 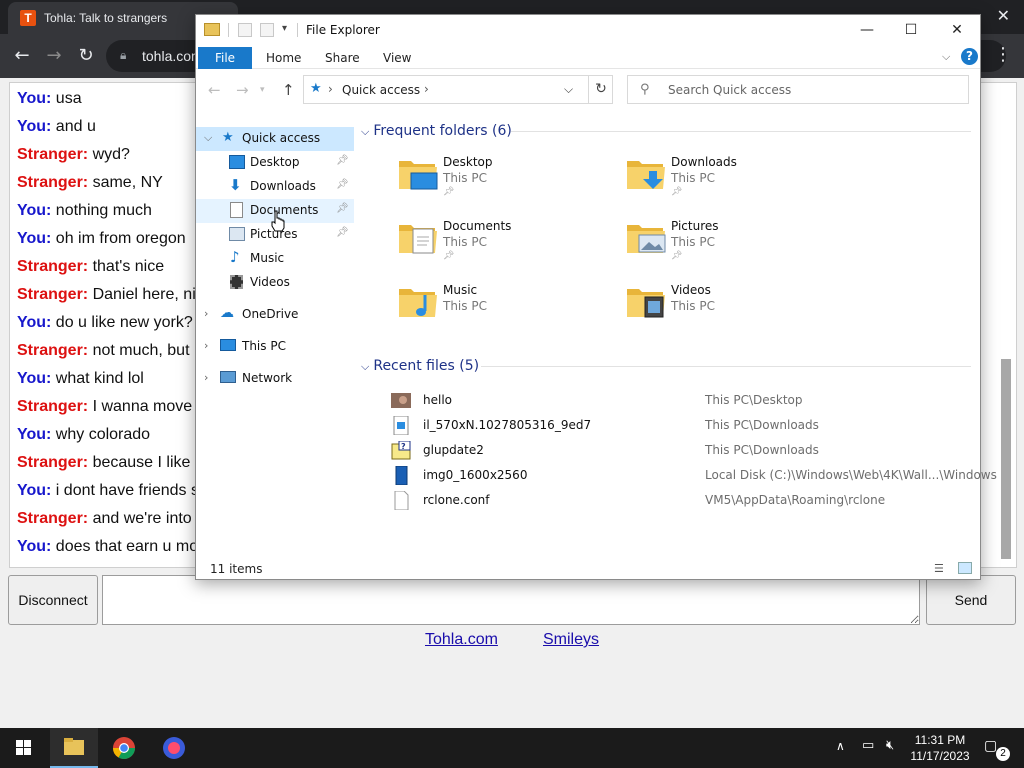 What do you see at coordinates (890, 745) in the screenshot?
I see `volume-muted-icon: 🔇︎` at bounding box center [890, 745].